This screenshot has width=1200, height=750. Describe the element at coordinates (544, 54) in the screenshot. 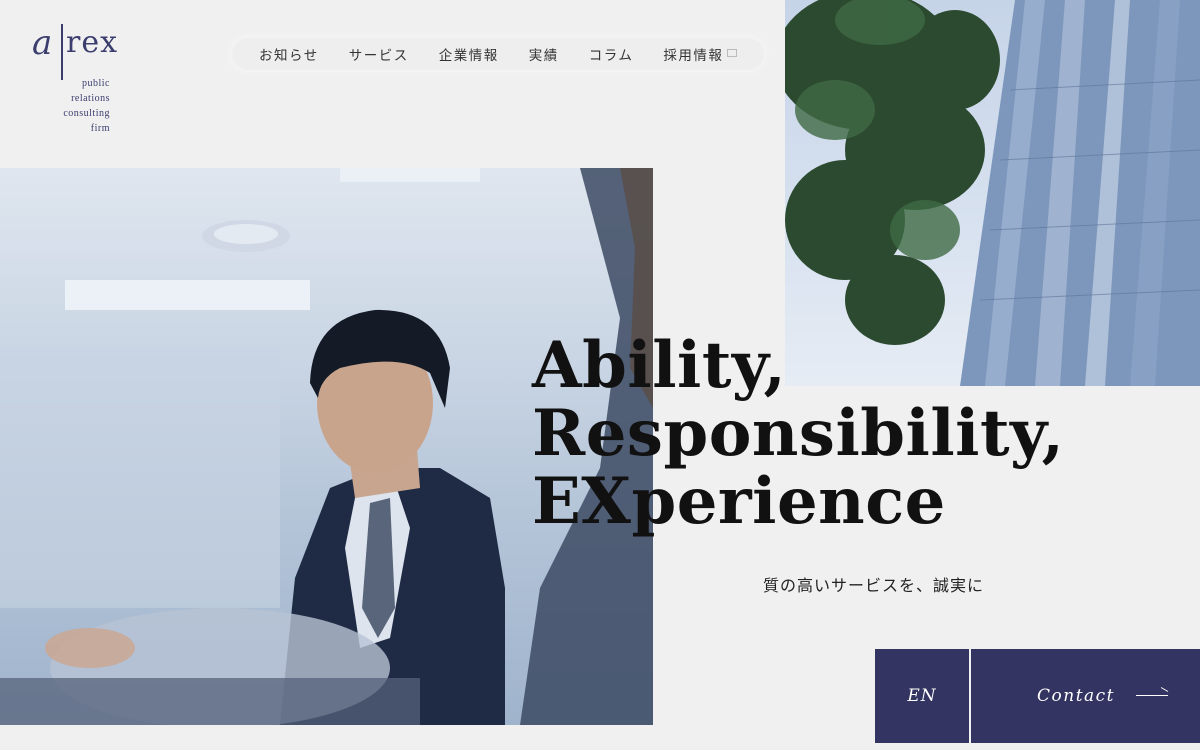

I see `nav-item-works: 実績` at that location.